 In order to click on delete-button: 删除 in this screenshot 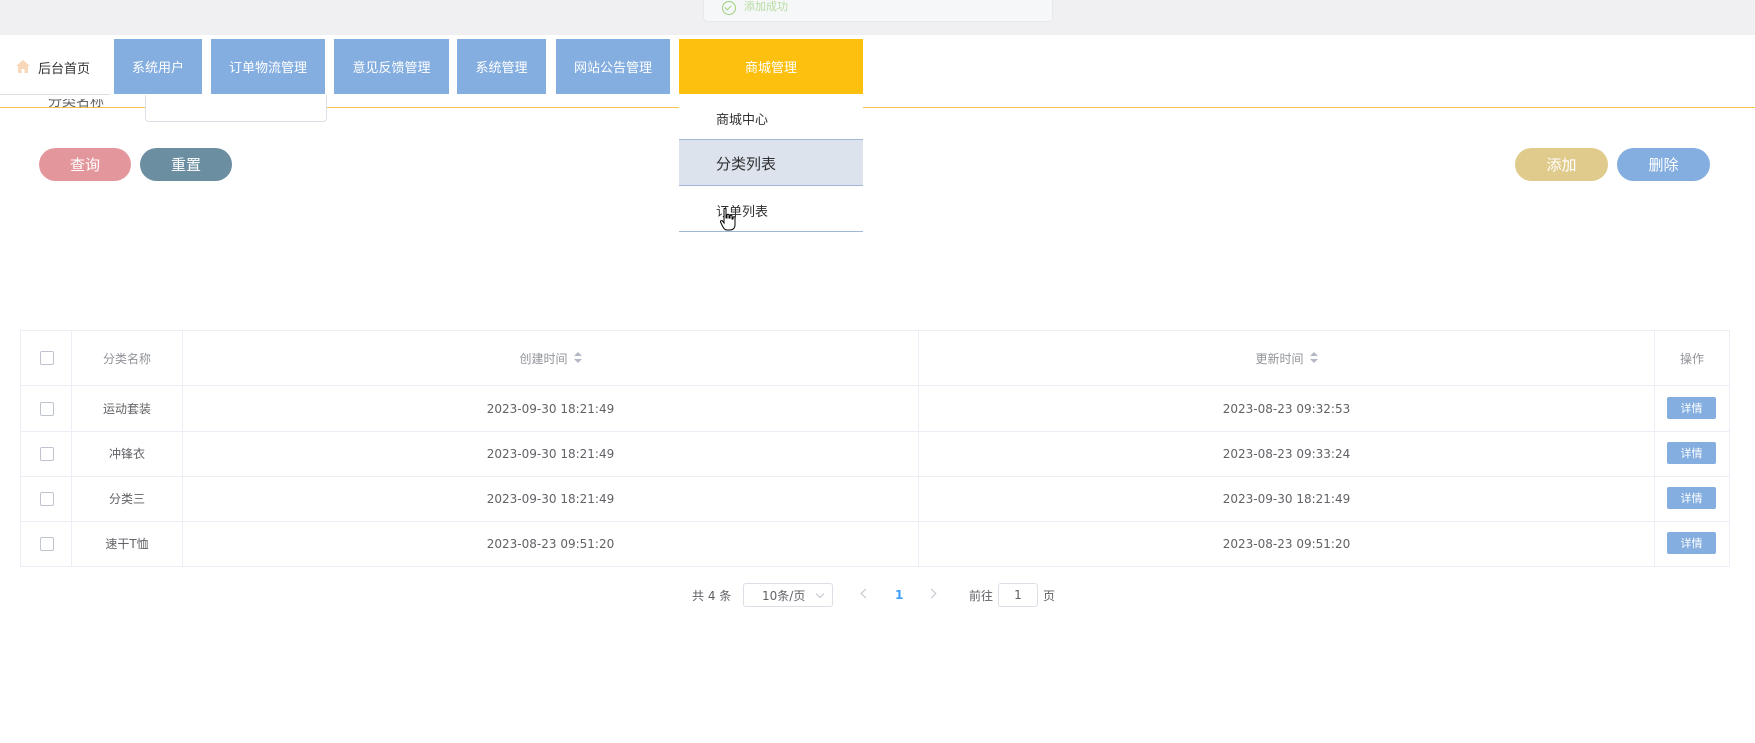, I will do `click(1663, 164)`.